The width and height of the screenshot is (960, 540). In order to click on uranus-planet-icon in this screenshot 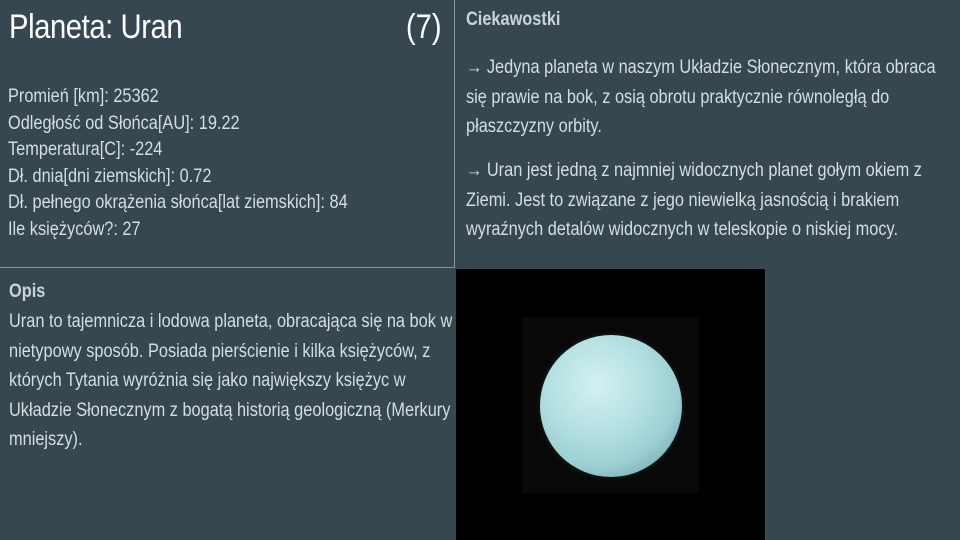, I will do `click(611, 406)`.